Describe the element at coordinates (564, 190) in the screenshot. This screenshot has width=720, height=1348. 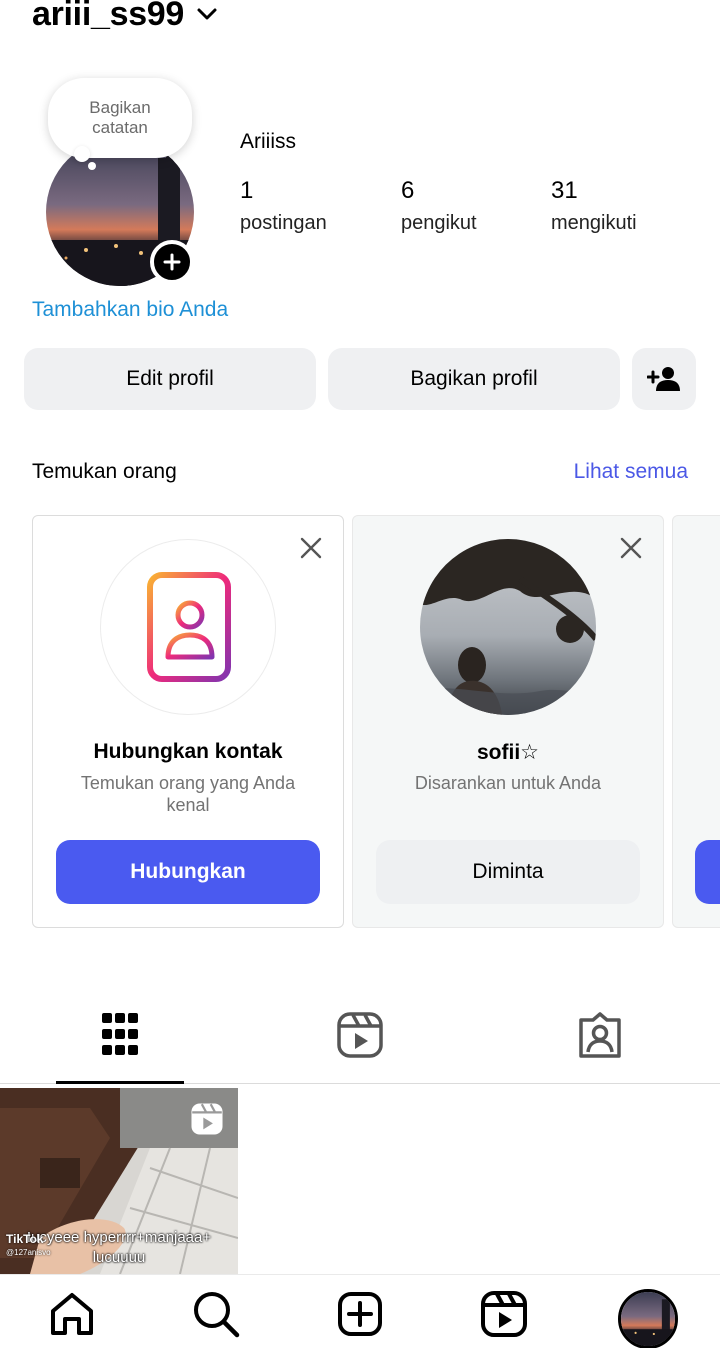
I see `stat-following-value: 31` at that location.